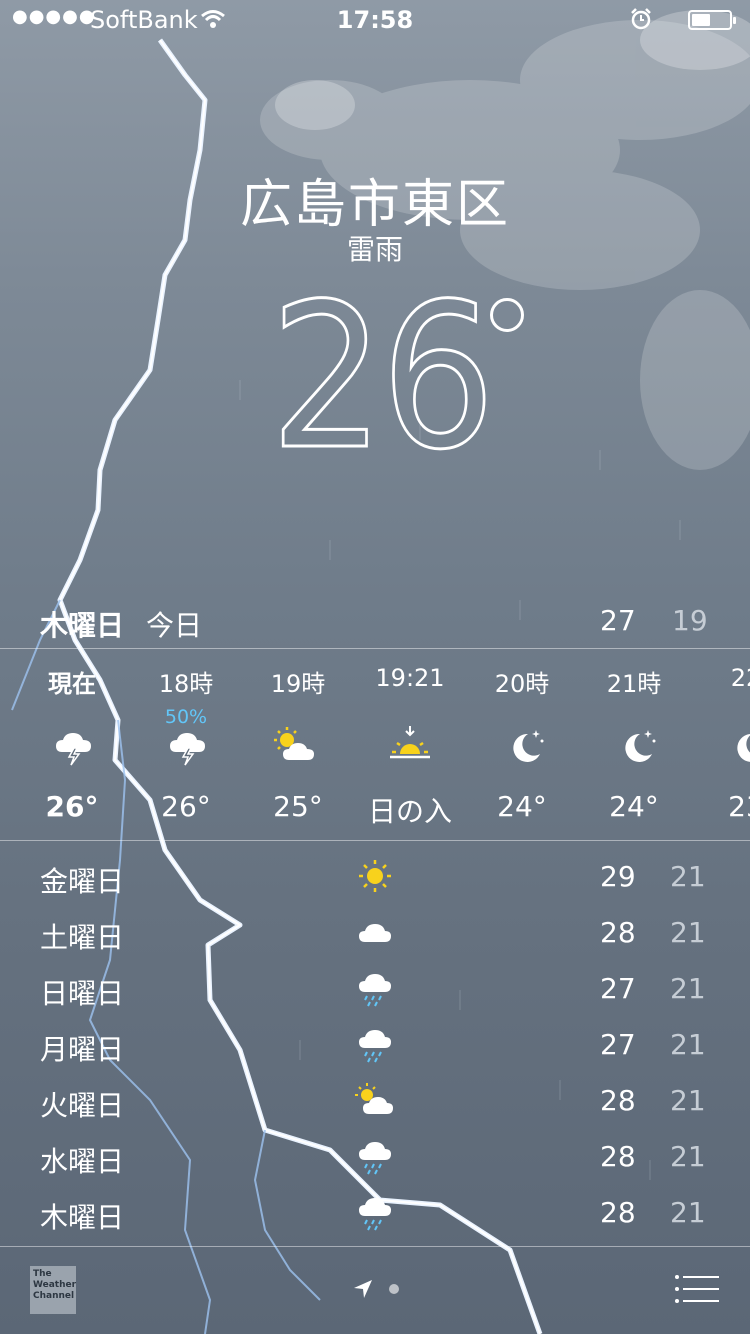 This screenshot has height=1334, width=750. I want to click on list-item: 月曜日 27 21, so click(375, 1046).